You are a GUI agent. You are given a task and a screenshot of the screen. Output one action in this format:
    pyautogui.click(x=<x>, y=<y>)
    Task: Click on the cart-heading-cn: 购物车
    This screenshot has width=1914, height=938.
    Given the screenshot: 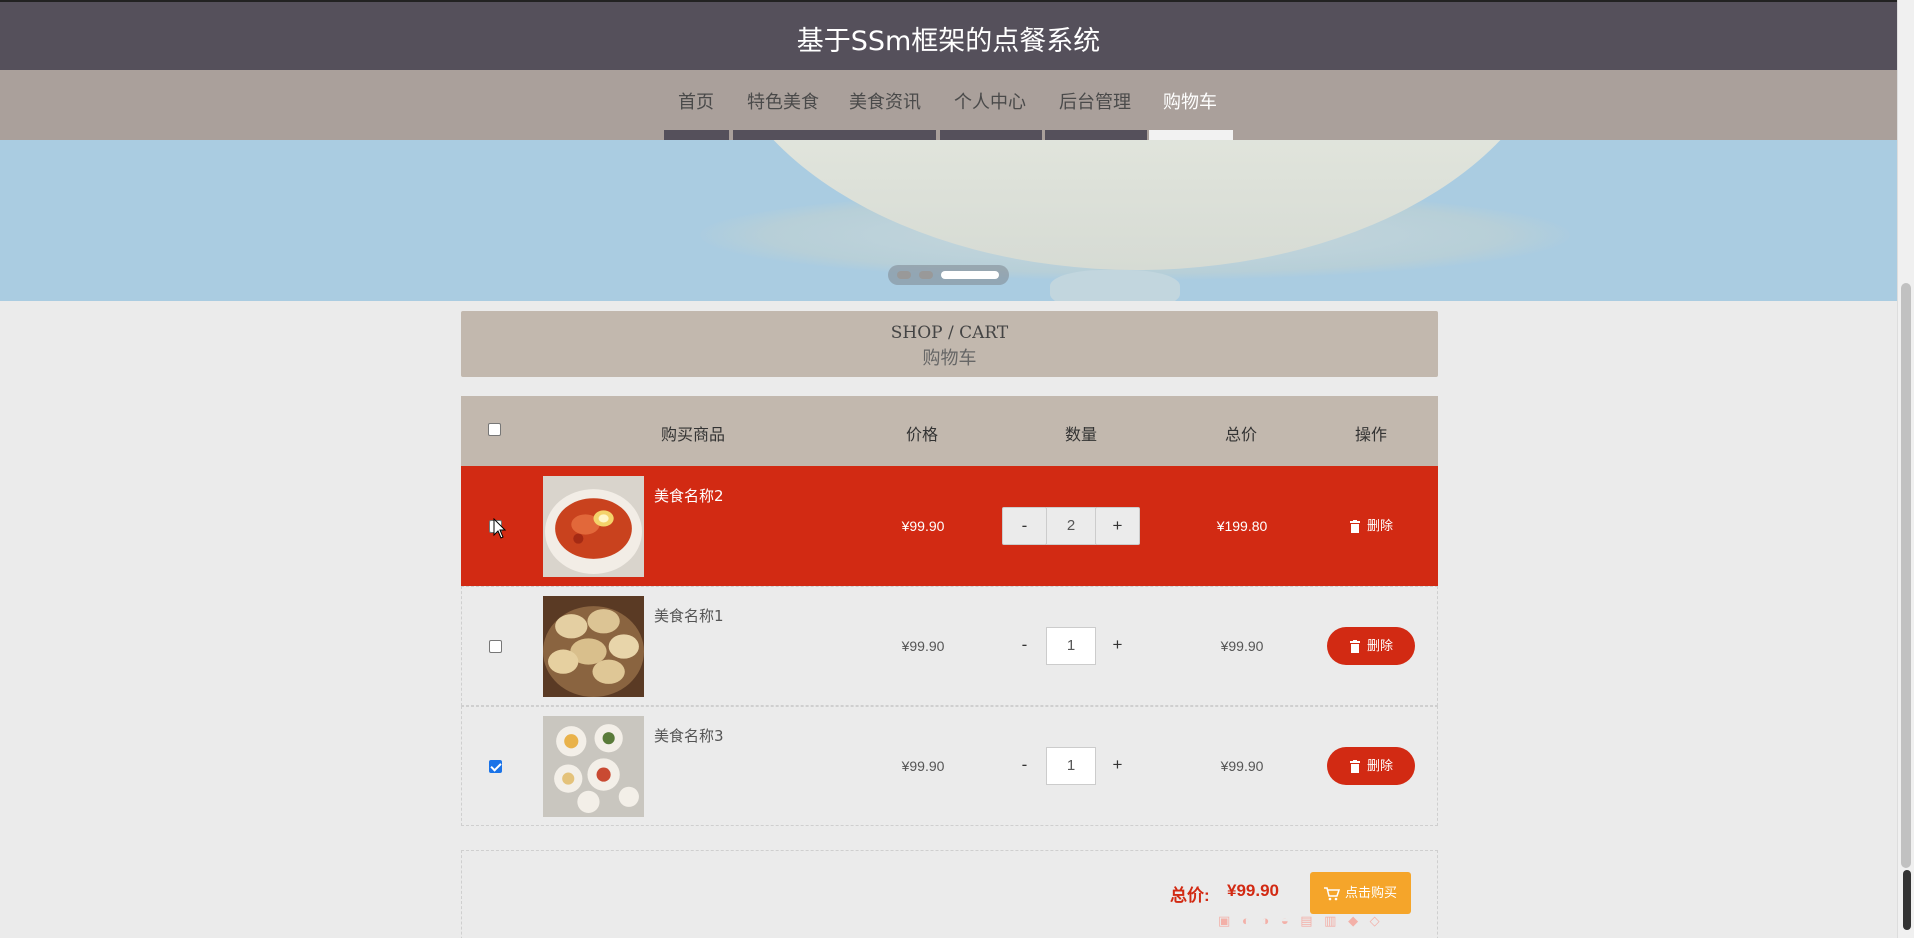 What is the action you would take?
    pyautogui.click(x=949, y=358)
    